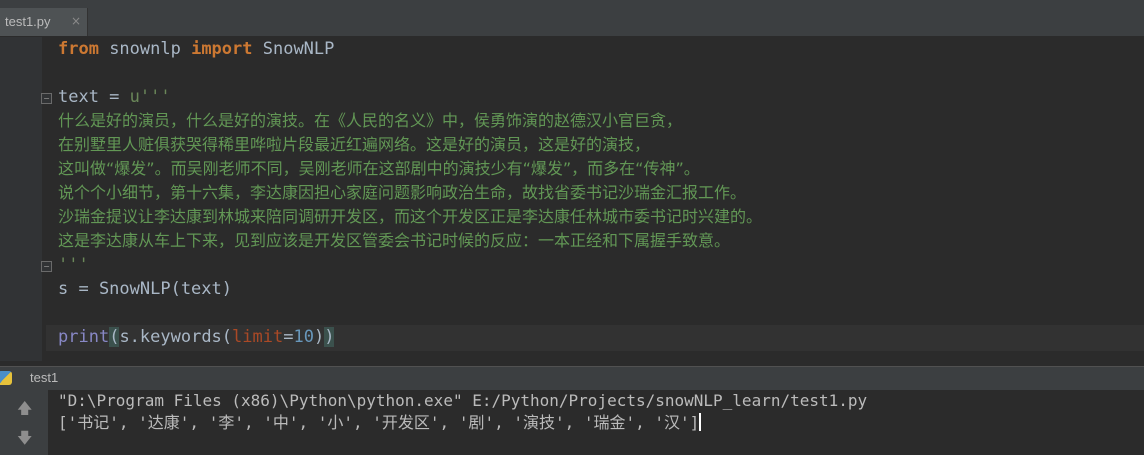 Image resolution: width=1144 pixels, height=455 pixels. Describe the element at coordinates (94, 97) in the screenshot. I see `assign-lhs: text =` at that location.